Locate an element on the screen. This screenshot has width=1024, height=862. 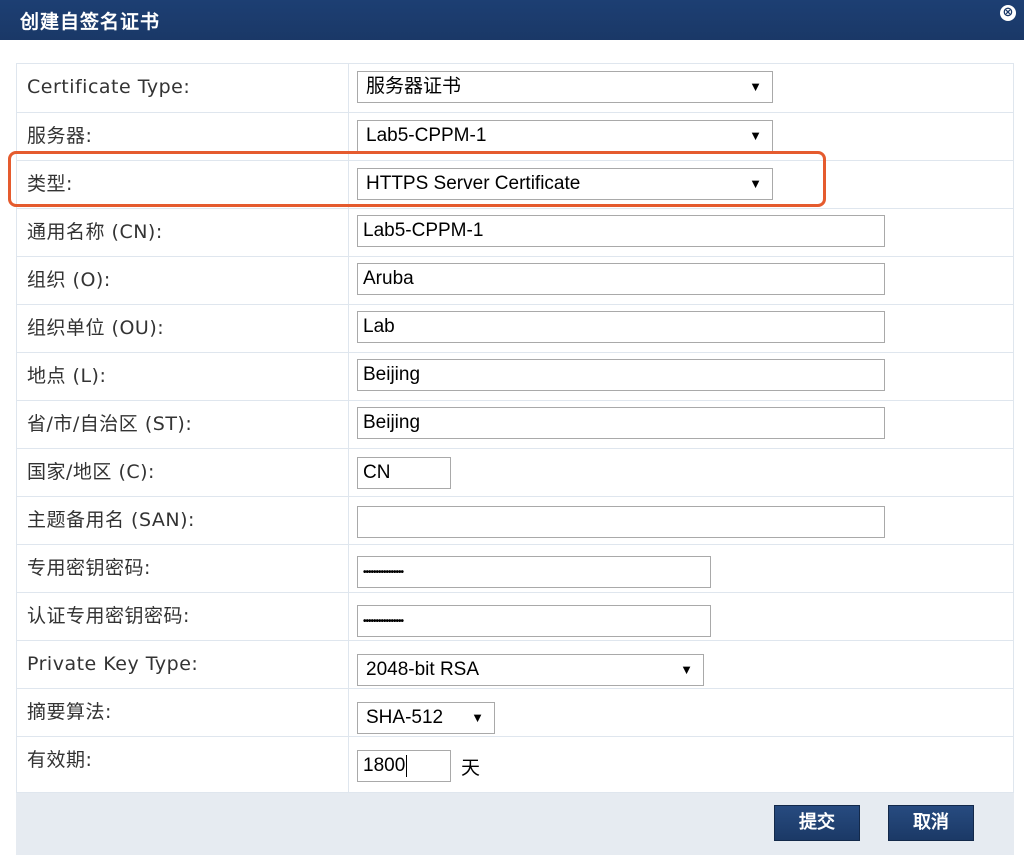
text-caret is located at coordinates (407, 765).